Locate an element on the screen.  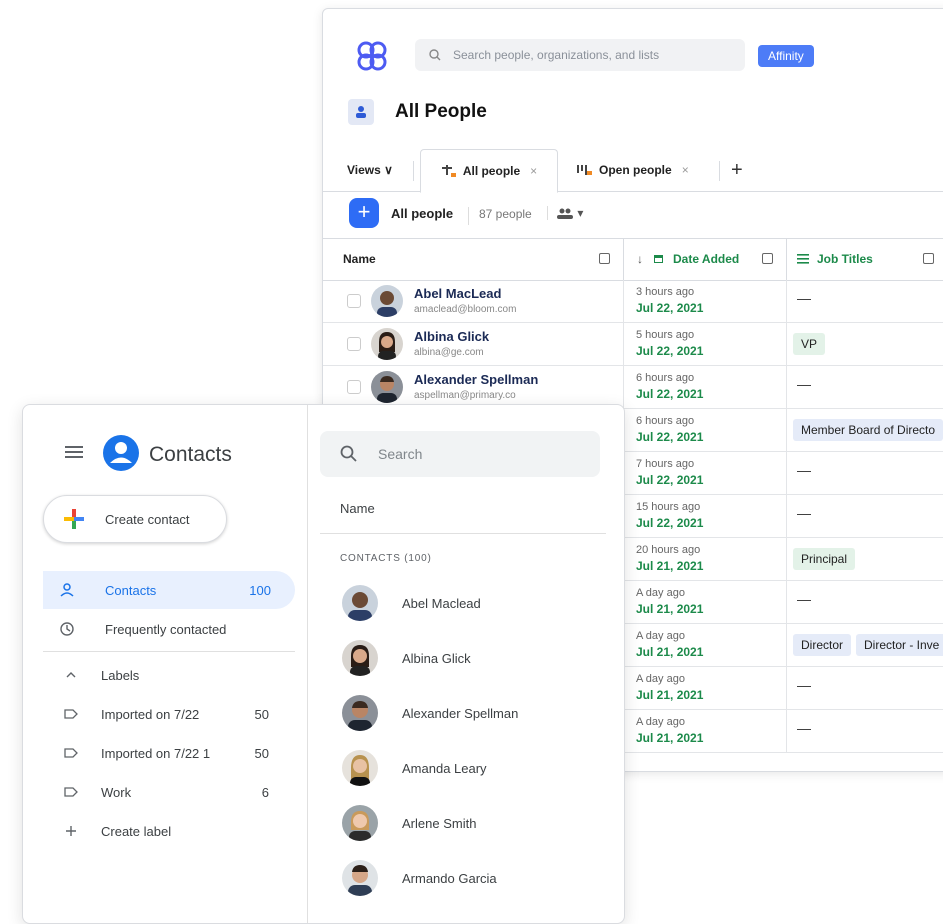
label-name: Imported on 7/22 1 is located at coordinates (156, 753).